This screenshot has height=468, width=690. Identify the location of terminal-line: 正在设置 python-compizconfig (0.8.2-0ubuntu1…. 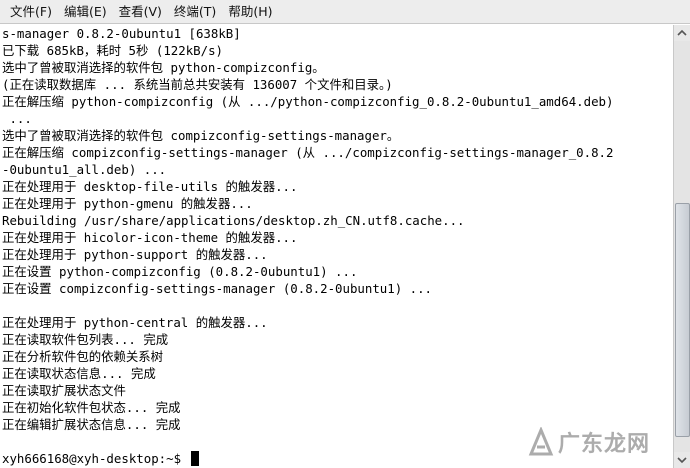
(180, 271).